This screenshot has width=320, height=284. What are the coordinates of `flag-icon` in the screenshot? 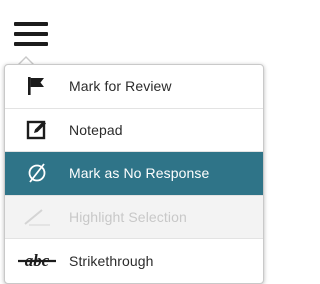 It's located at (37, 86).